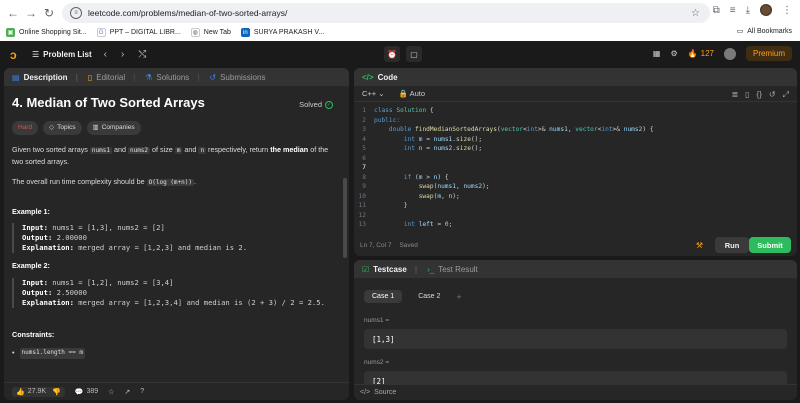  I want to click on browser-profile-avatar, so click(766, 10).